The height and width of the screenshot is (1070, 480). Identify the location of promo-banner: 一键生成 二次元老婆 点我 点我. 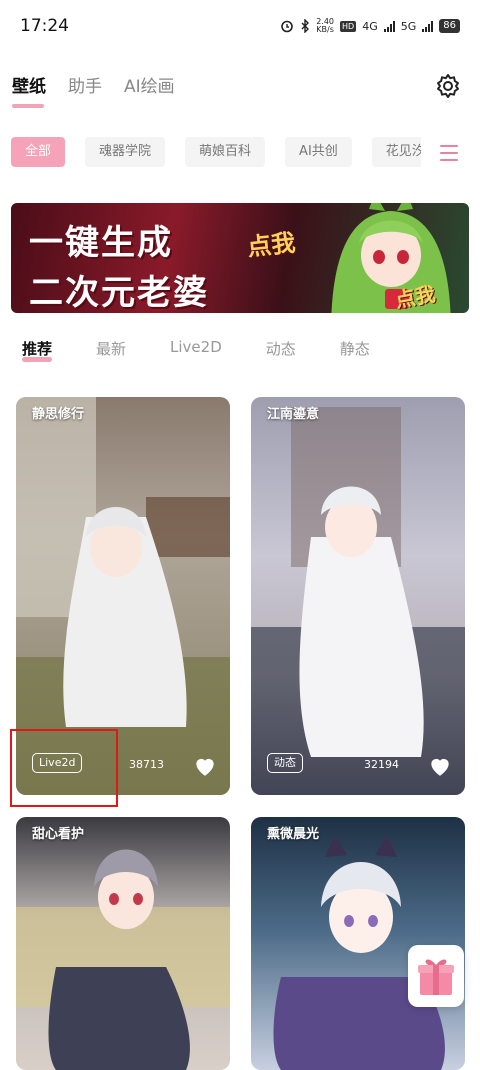
(240, 258).